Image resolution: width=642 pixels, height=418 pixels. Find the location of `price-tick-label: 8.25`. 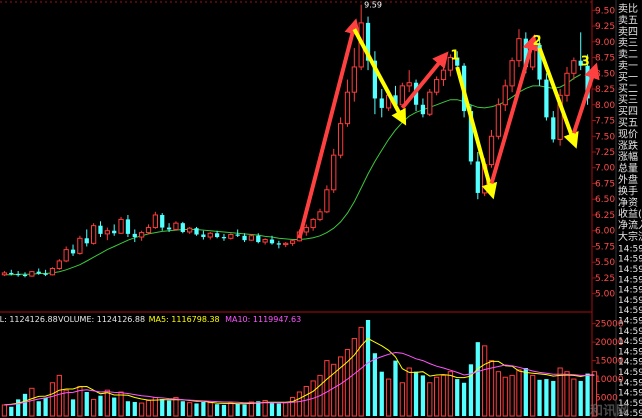

price-tick-label: 8.25 is located at coordinates (605, 90).